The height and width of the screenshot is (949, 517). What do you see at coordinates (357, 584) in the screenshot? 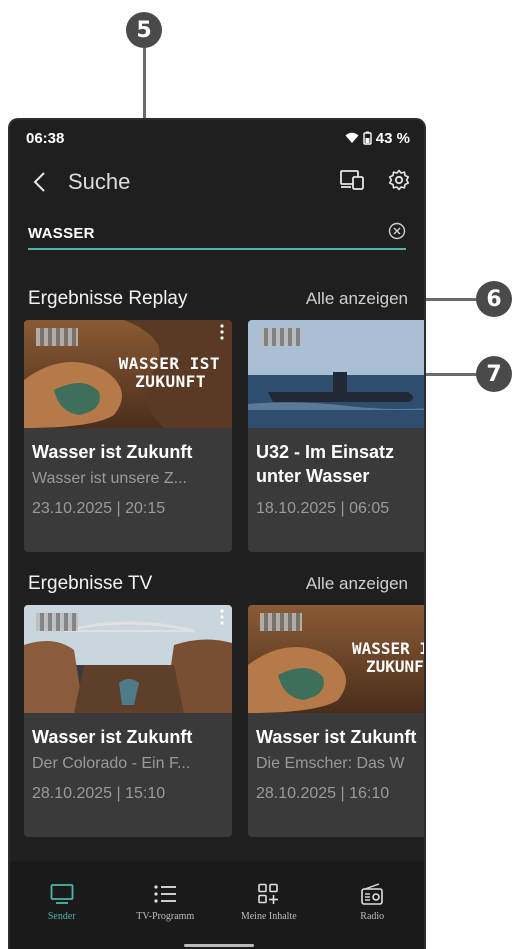
I see `tv-show-all-link: Alle anzeigen` at bounding box center [357, 584].